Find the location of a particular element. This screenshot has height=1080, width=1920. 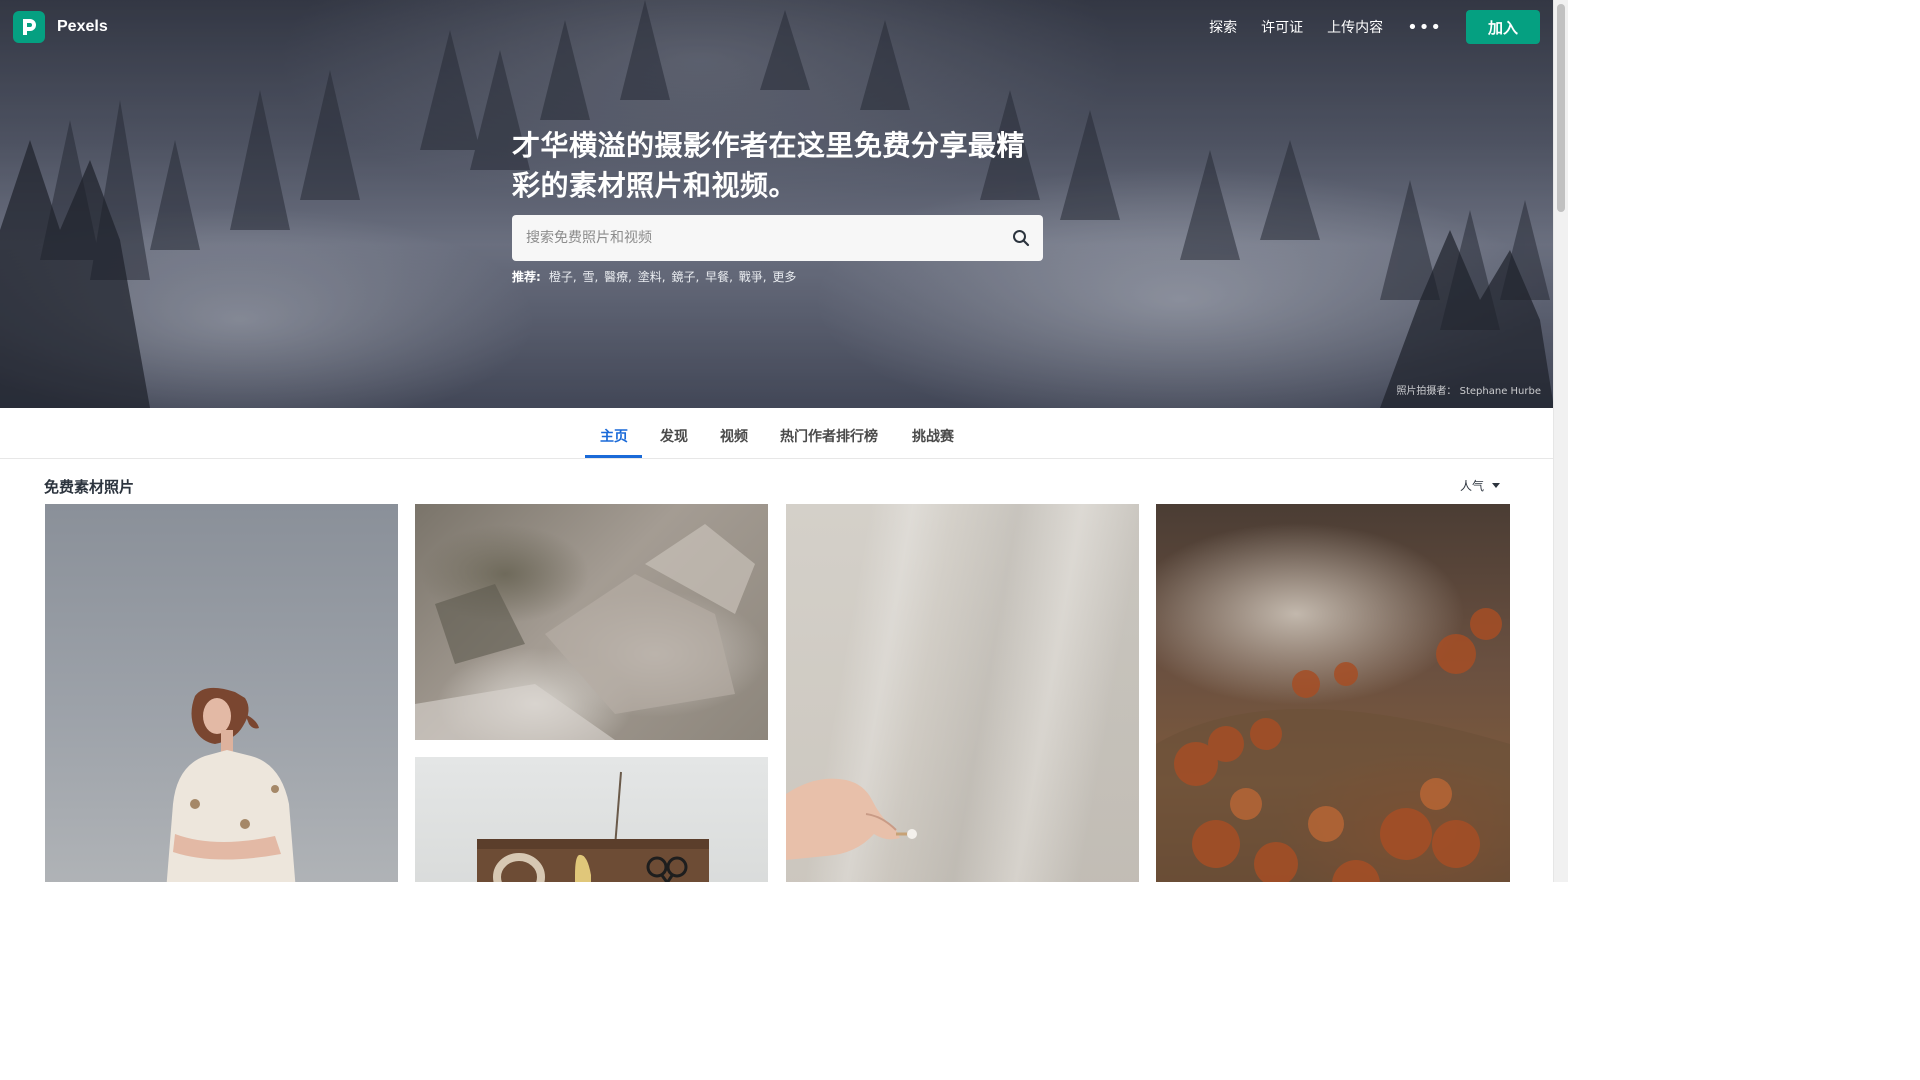

vertical-scrollbar is located at coordinates (1560, 441).